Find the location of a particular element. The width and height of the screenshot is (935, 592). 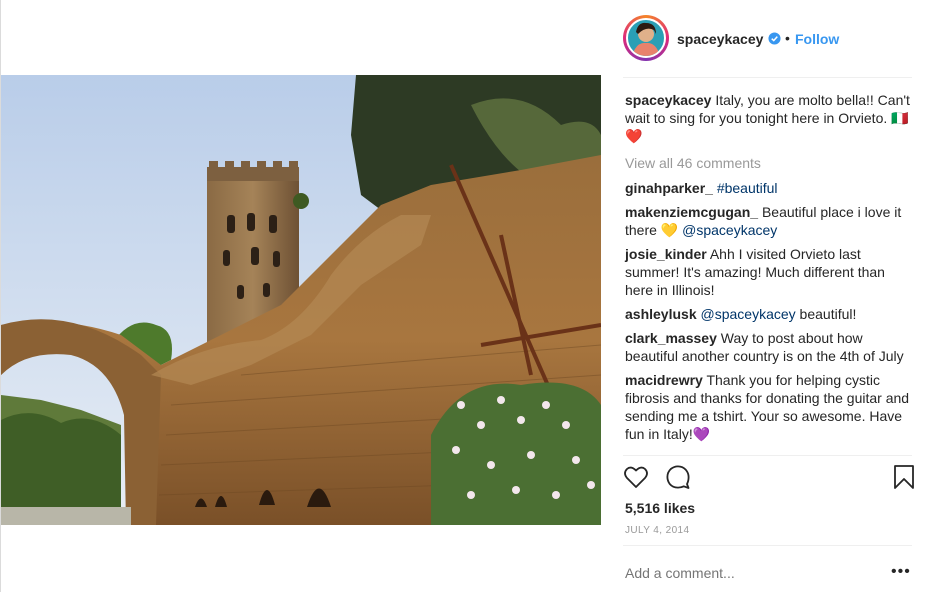

comment-username: macidrewry is located at coordinates (664, 380).